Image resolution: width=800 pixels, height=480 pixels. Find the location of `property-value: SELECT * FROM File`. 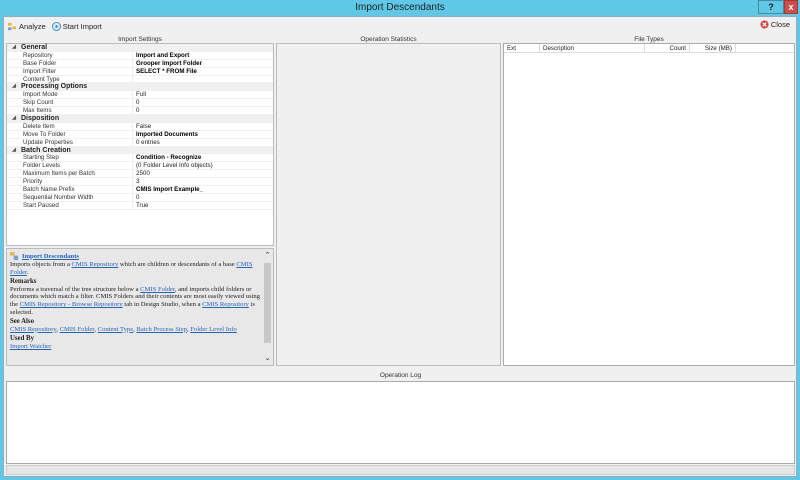

property-value: SELECT * FROM File is located at coordinates (202, 71).